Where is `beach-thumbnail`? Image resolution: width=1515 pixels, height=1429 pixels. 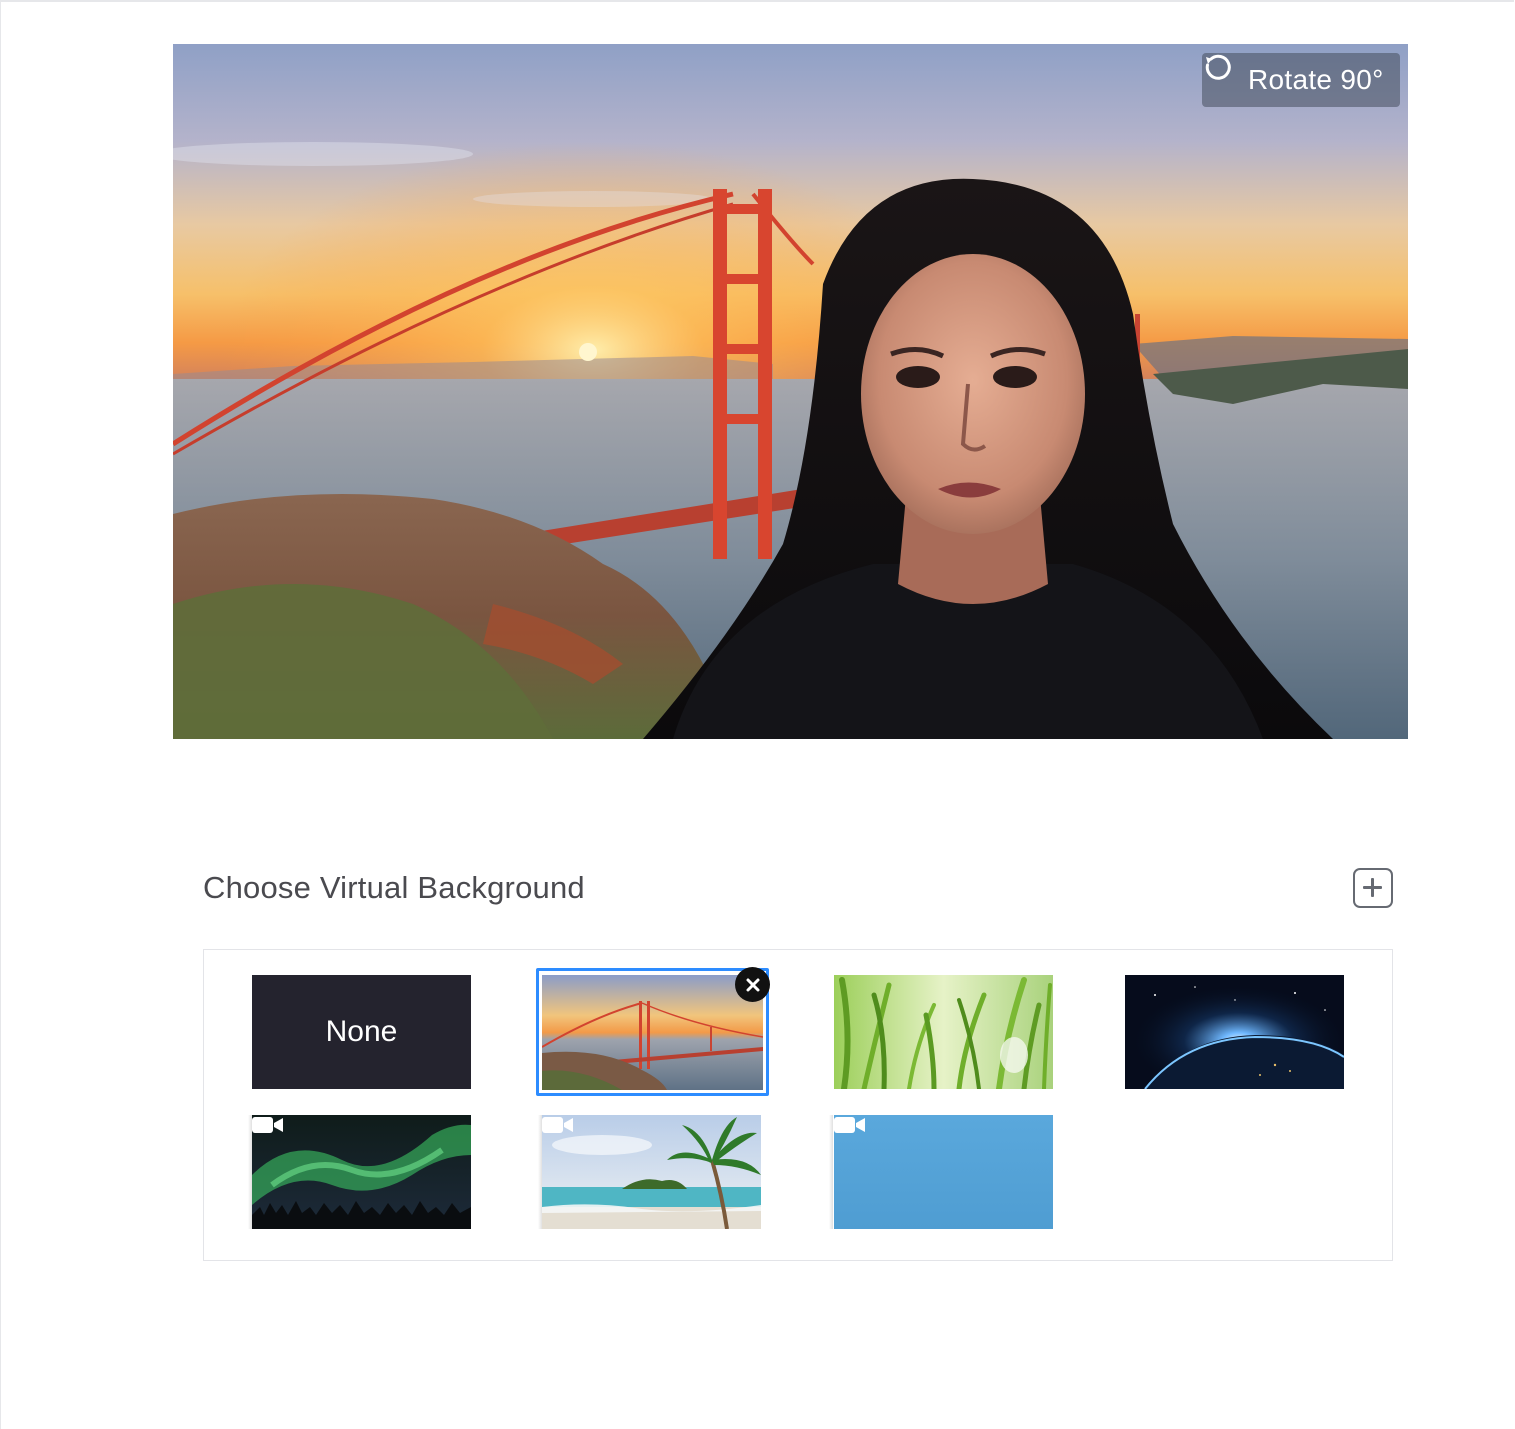 beach-thumbnail is located at coordinates (651, 1172).